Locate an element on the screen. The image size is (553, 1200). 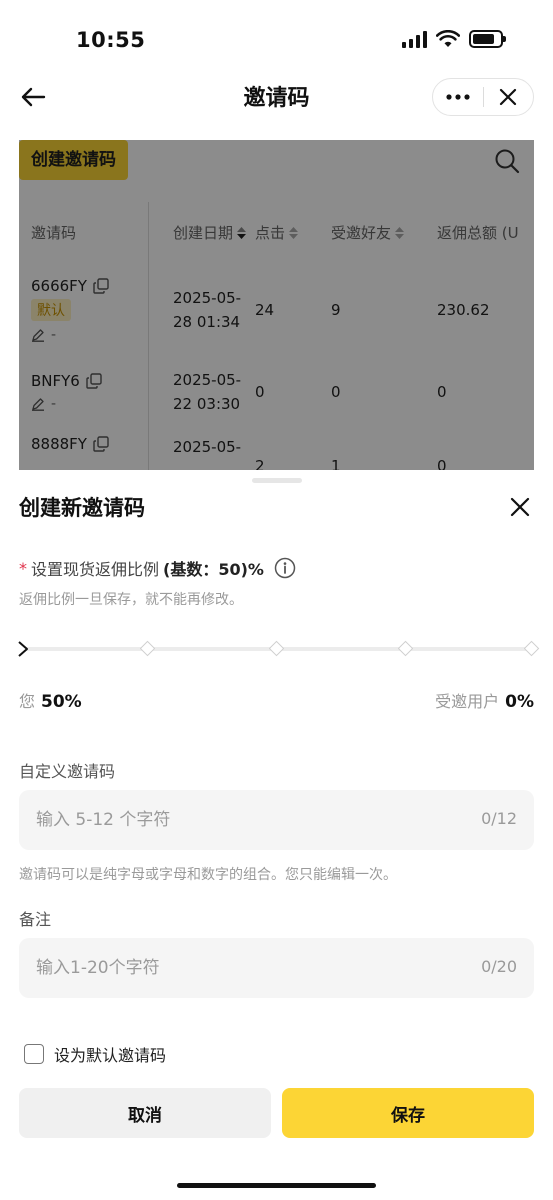
cancel-button: 取消 is located at coordinates (145, 1113).